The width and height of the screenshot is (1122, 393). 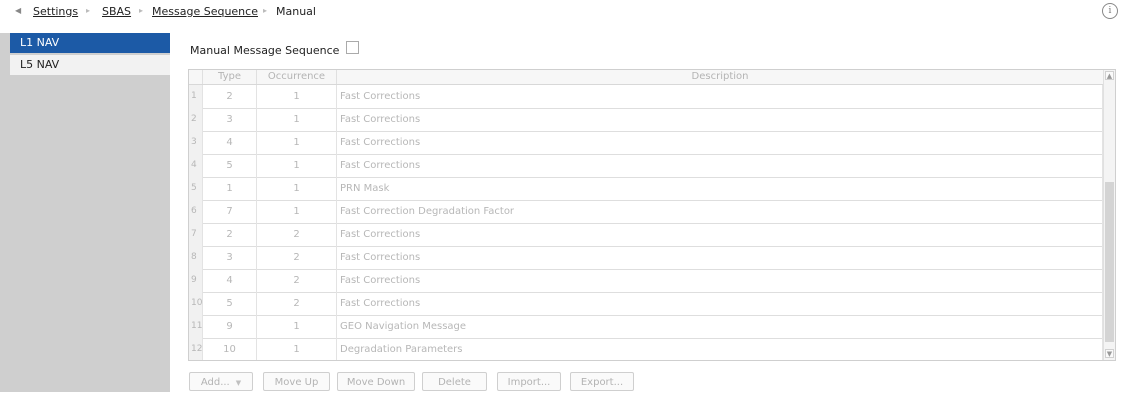 I want to click on breadcrumb-manual: Manual, so click(x=296, y=11).